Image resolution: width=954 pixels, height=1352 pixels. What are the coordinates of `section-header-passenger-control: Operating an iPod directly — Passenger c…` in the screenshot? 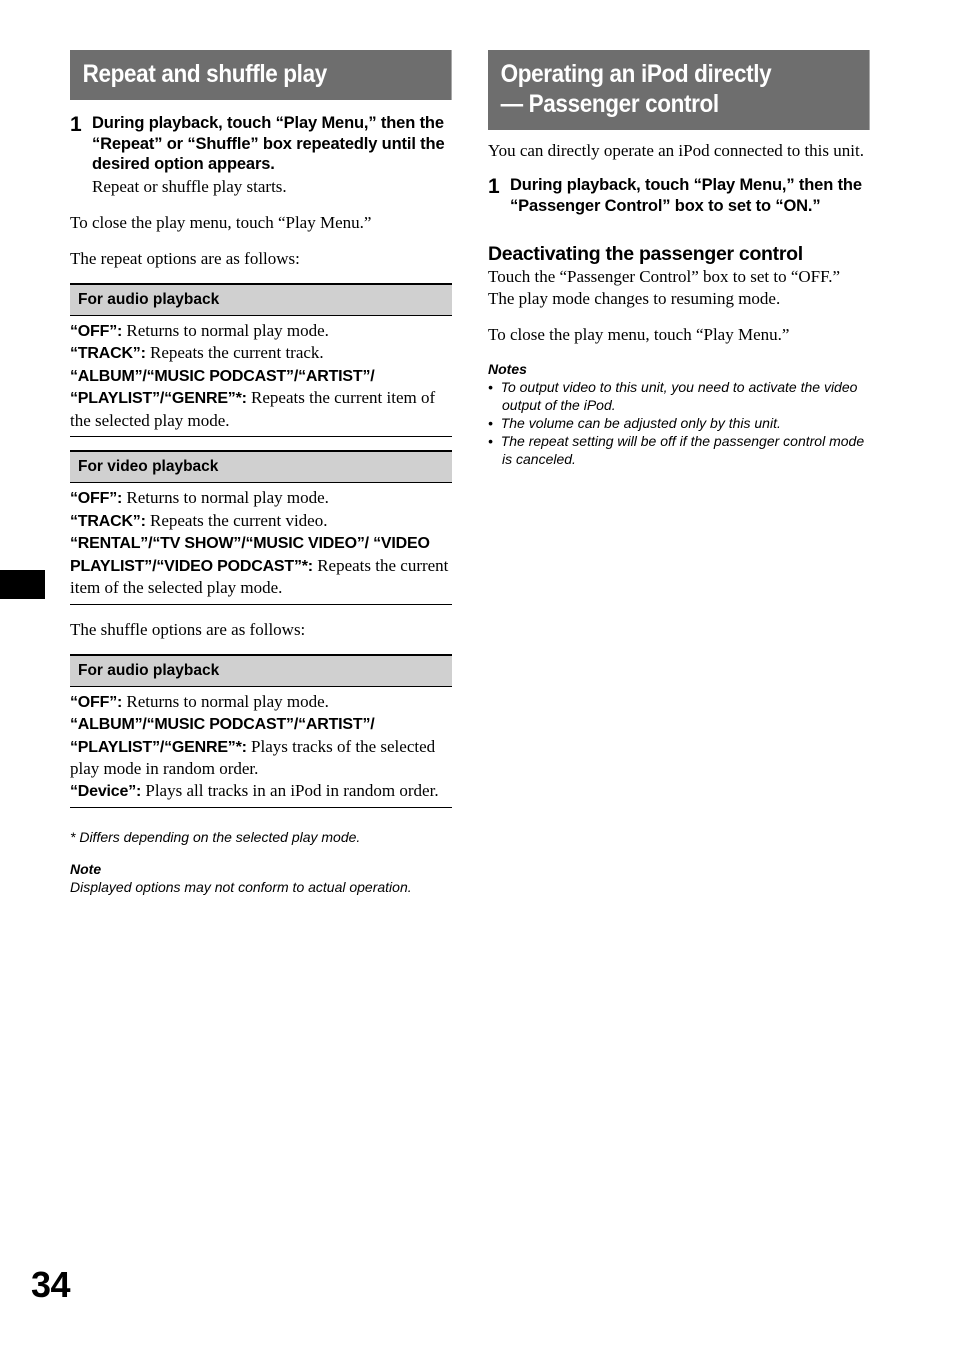 It's located at (679, 90).